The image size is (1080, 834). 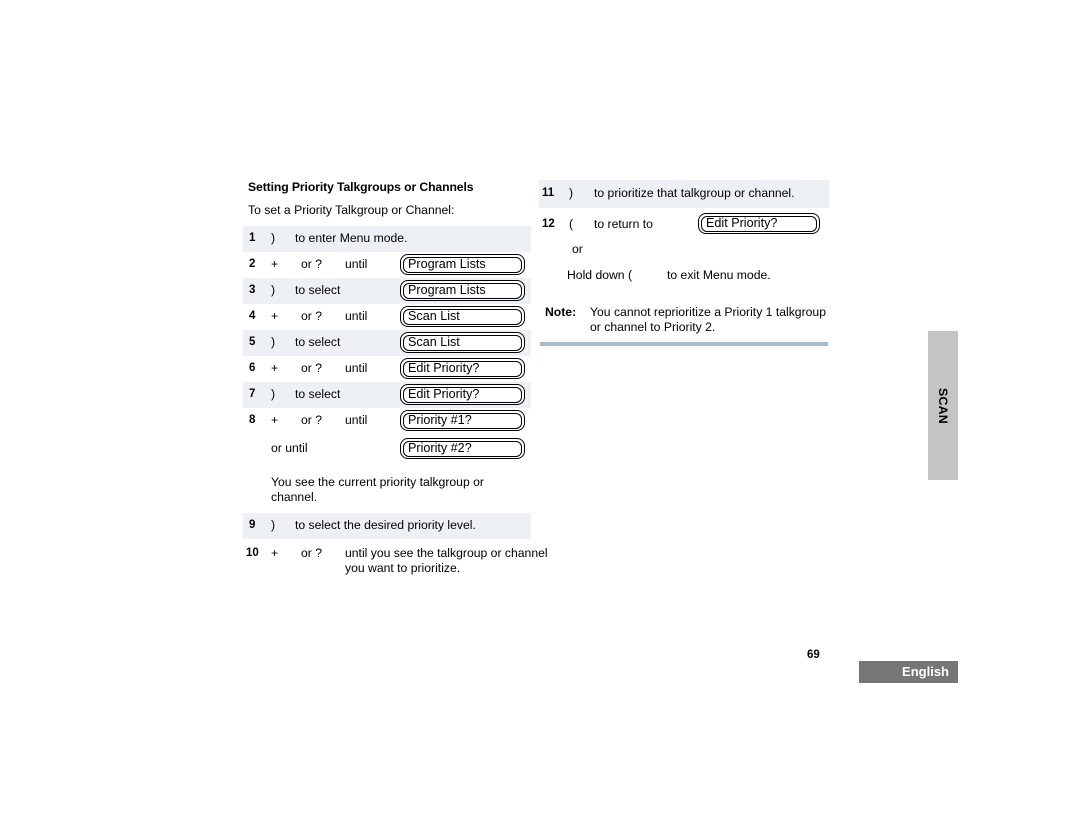 I want to click on step-number: 3, so click(x=252, y=290).